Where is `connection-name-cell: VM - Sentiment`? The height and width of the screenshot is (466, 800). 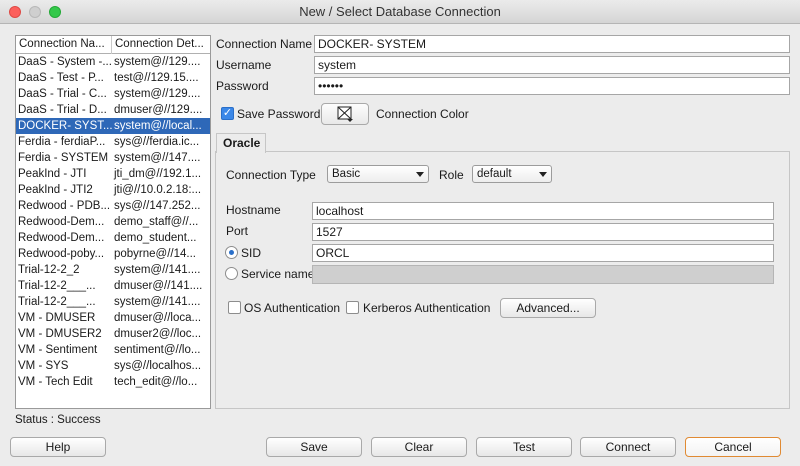
connection-name-cell: VM - Sentiment is located at coordinates (58, 350).